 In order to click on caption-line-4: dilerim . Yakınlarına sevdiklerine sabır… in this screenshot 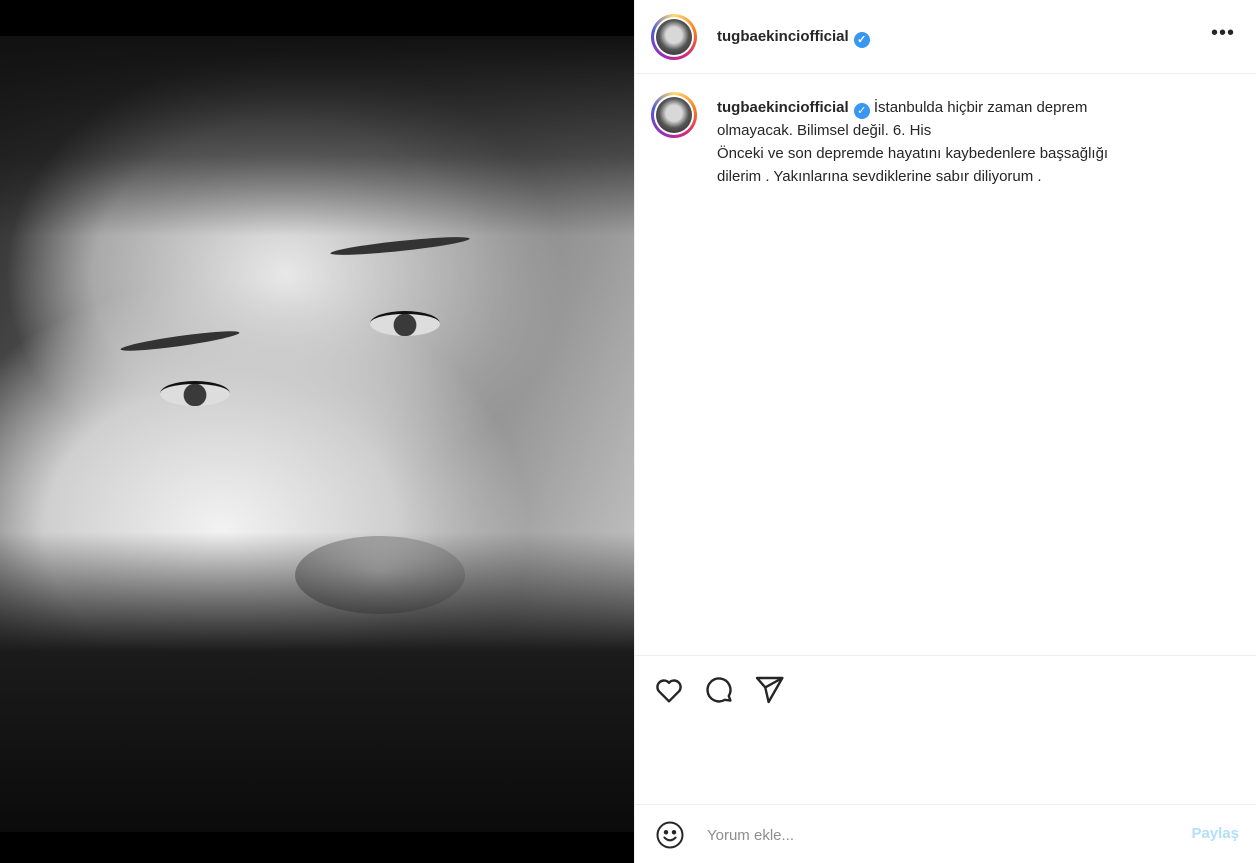, I will do `click(879, 176)`.